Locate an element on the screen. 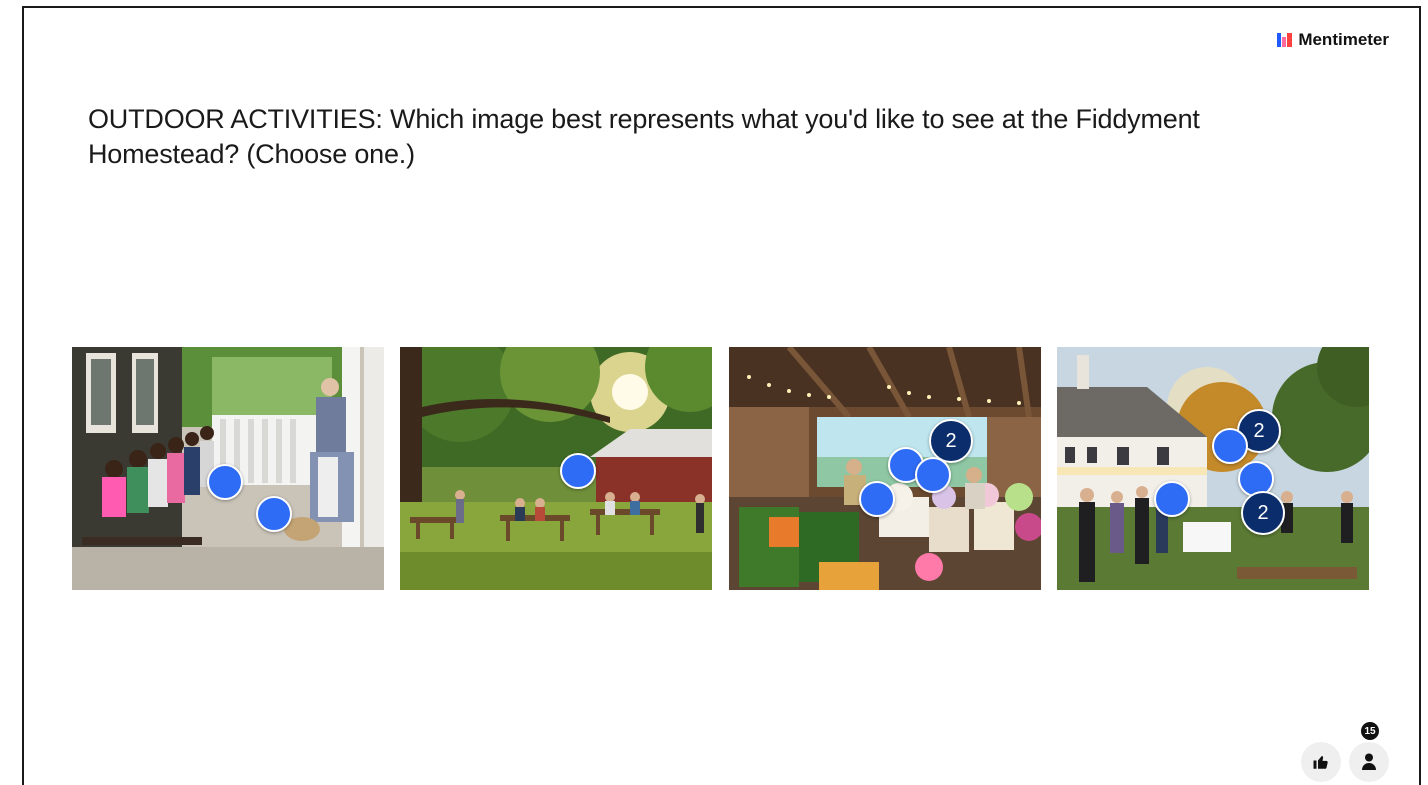  image-option-evening-event: 2 2 is located at coordinates (1213, 468).